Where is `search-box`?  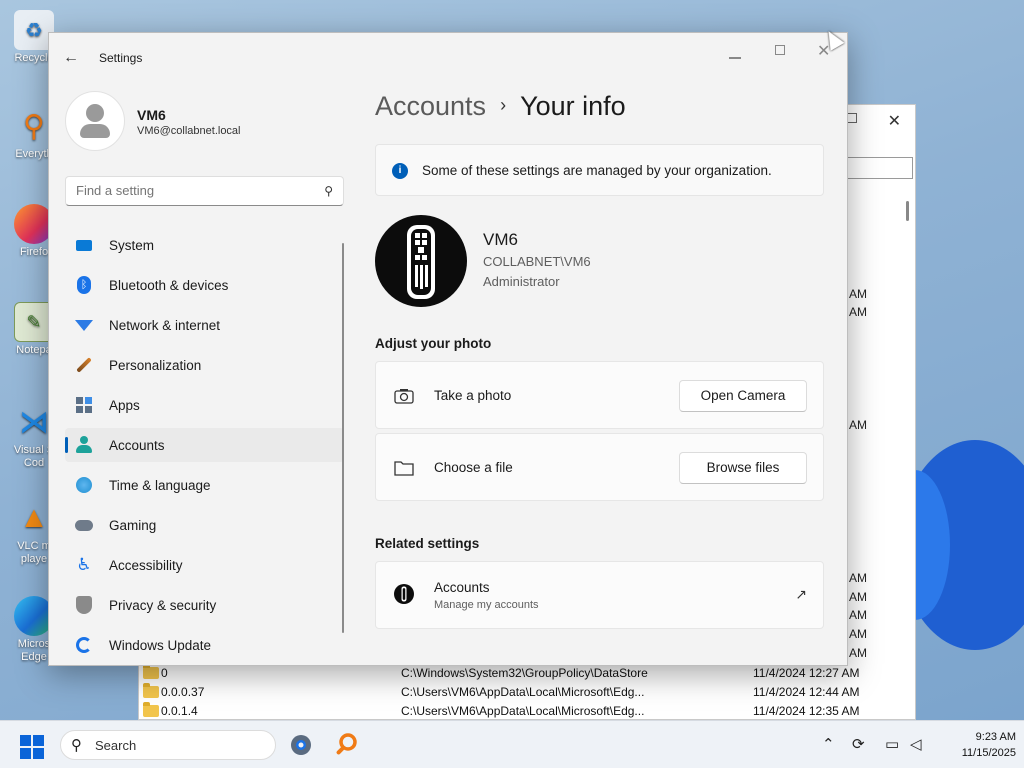 search-box is located at coordinates (880, 168).